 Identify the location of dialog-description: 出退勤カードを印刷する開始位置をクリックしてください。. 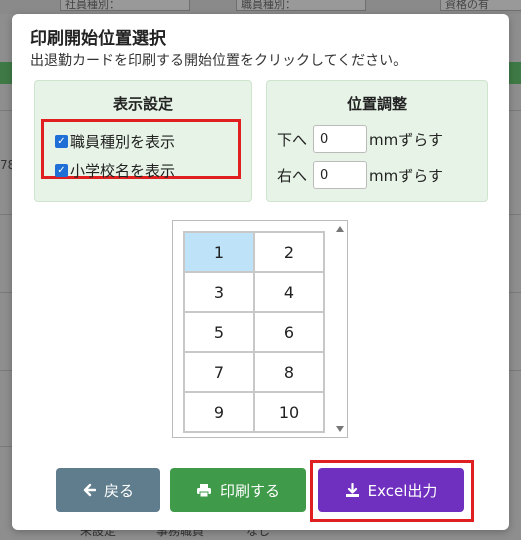
(219, 61).